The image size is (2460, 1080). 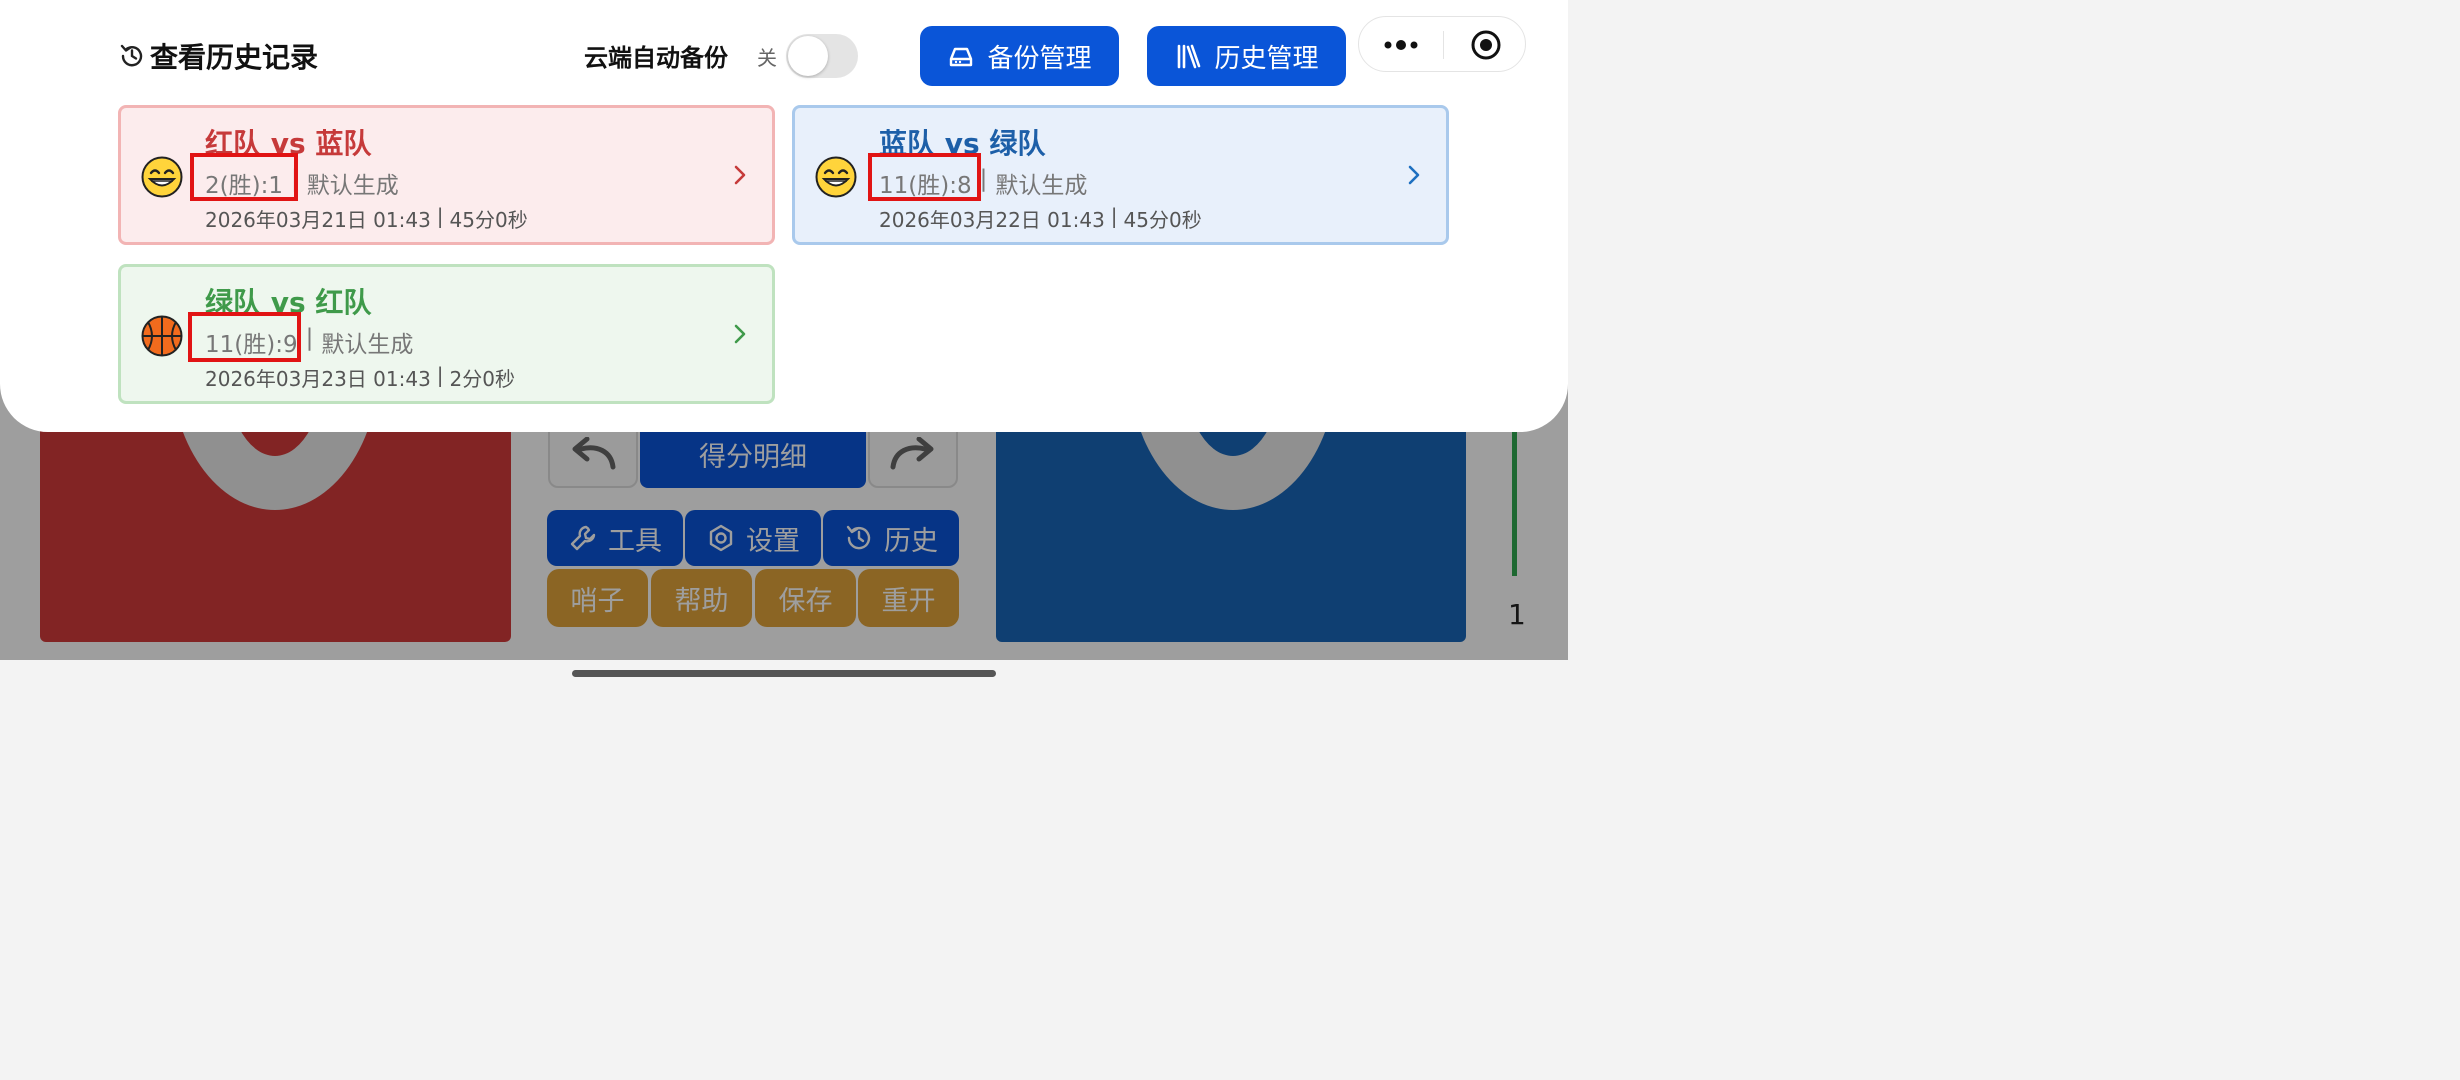 What do you see at coordinates (318, 379) in the screenshot?
I see `card-date: 2026年03月23日 01:43` at bounding box center [318, 379].